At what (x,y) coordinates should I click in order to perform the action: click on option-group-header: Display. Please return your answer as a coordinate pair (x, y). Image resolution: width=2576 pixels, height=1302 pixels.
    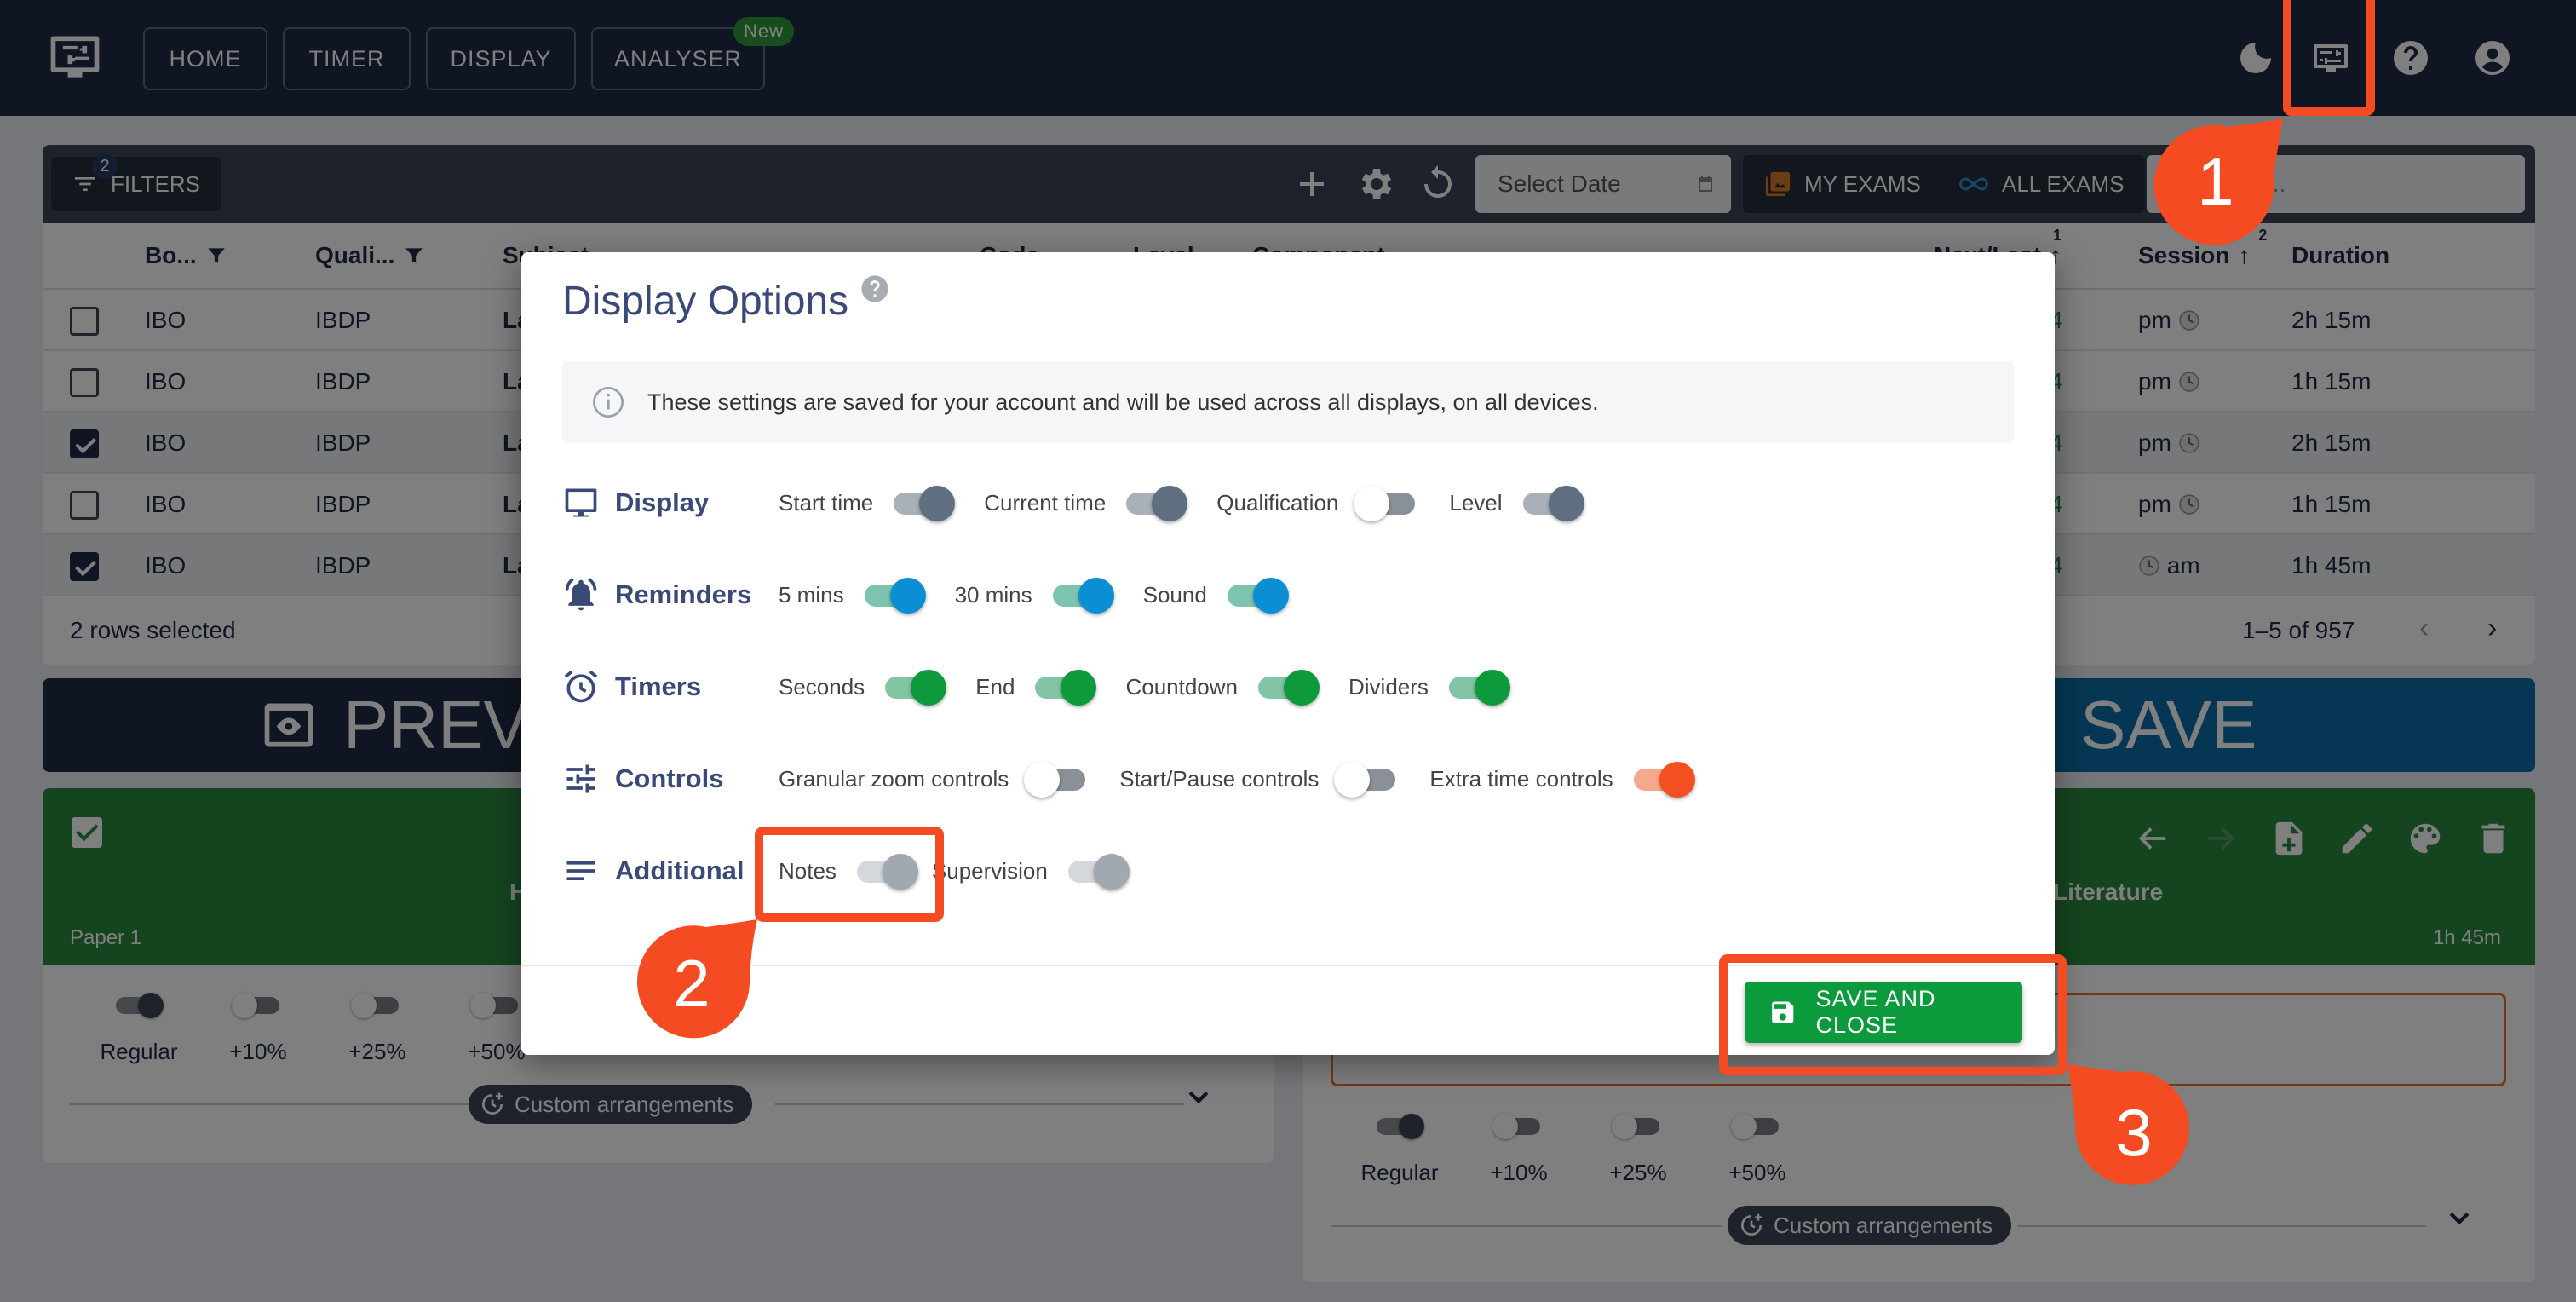
    Looking at the image, I should click on (671, 502).